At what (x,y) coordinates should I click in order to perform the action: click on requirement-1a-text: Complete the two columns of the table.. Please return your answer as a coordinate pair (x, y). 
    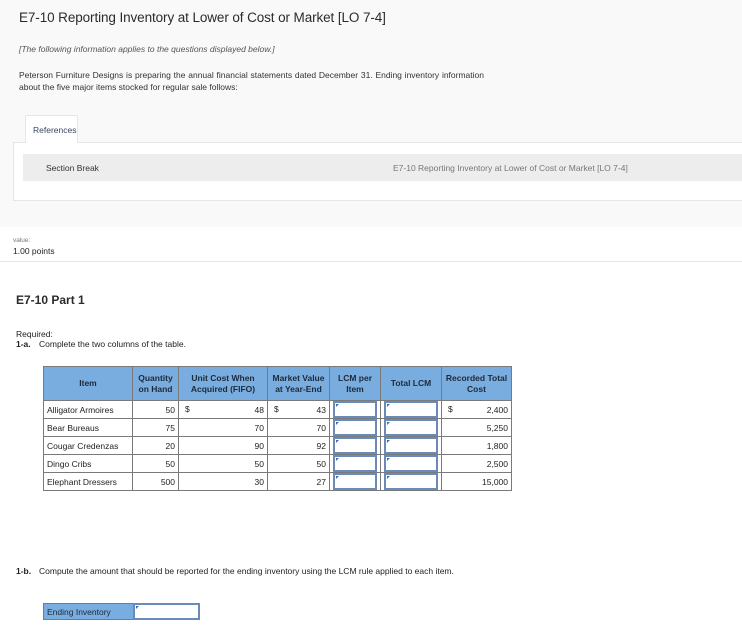
    Looking at the image, I should click on (112, 344).